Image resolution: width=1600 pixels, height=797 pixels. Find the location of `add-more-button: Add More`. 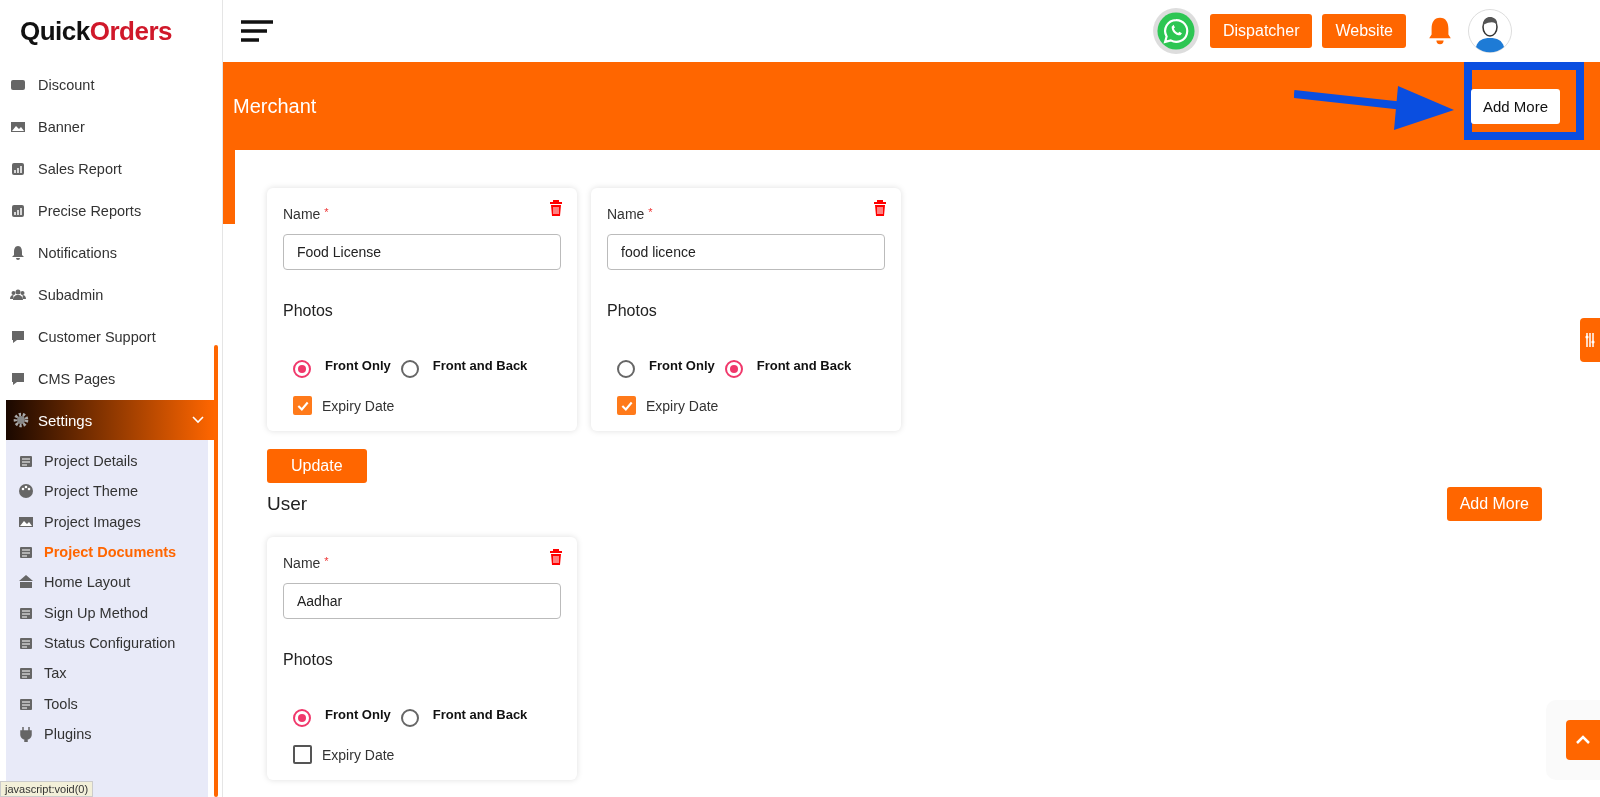

add-more-button: Add More is located at coordinates (1515, 106).